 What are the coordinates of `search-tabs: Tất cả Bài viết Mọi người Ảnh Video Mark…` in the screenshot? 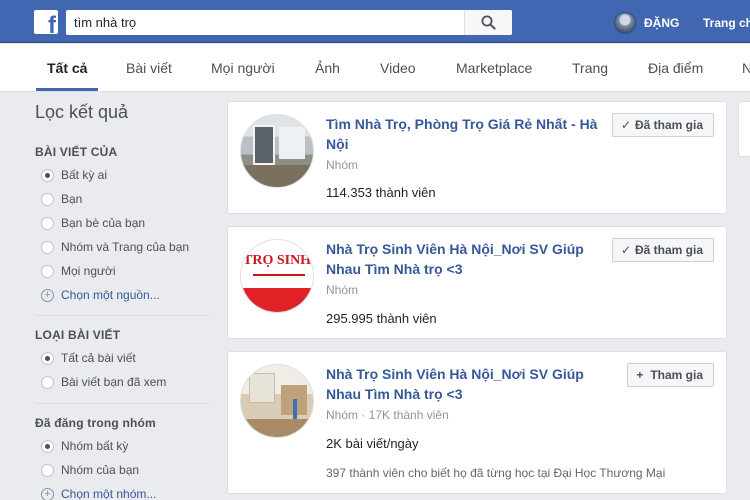 It's located at (375, 68).